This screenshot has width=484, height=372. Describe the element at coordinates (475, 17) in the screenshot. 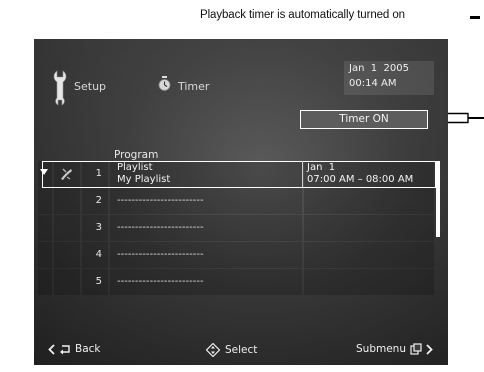

I see `annotation-dash` at that location.